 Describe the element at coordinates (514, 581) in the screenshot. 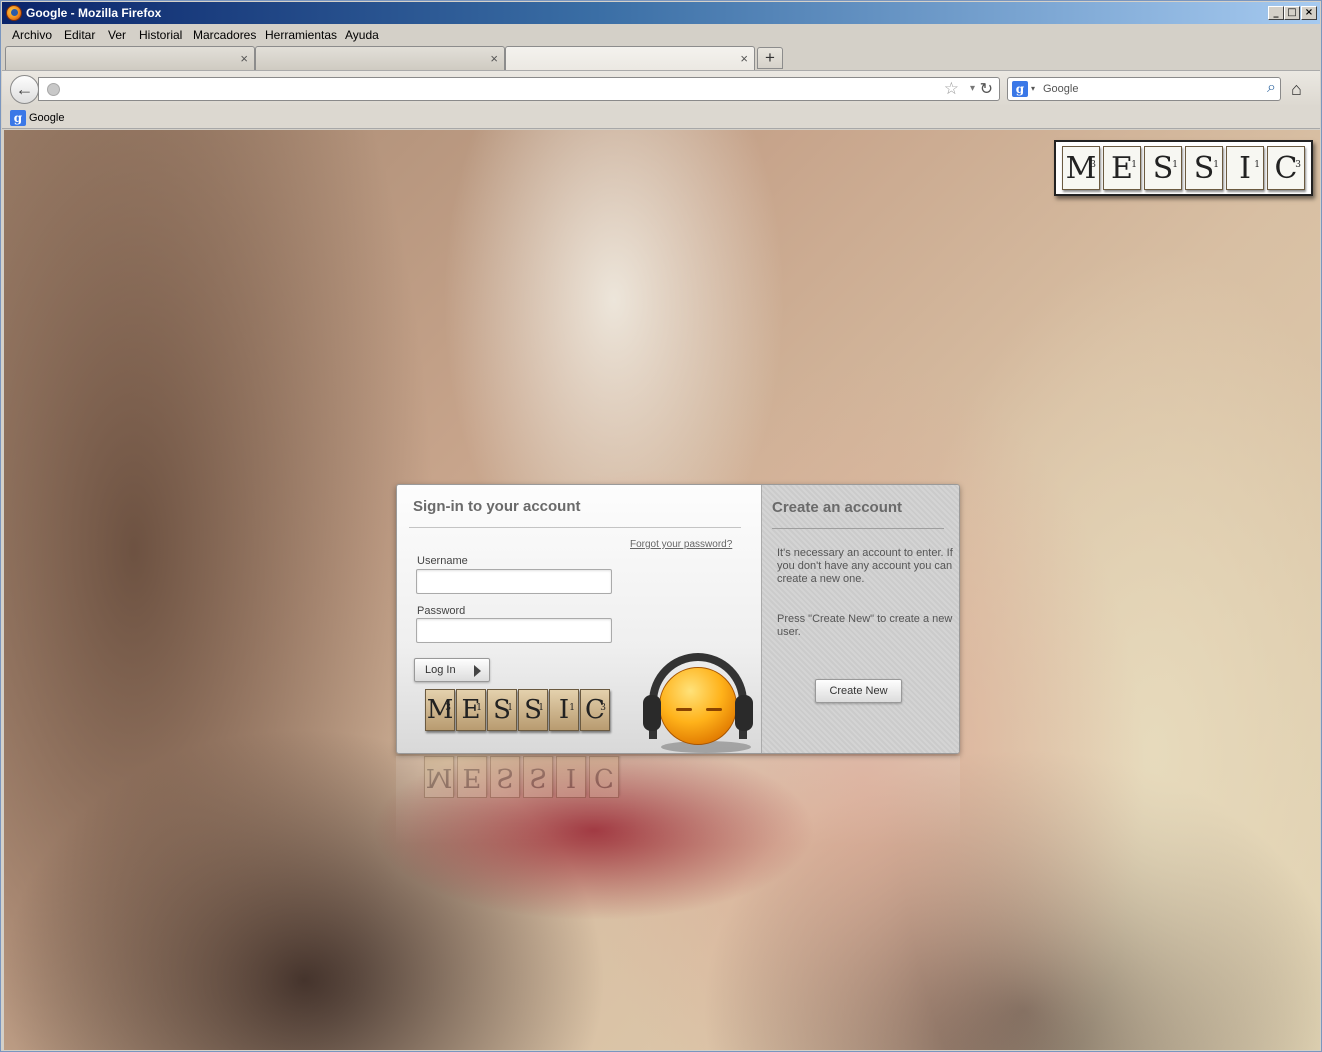

I see `username-field` at that location.